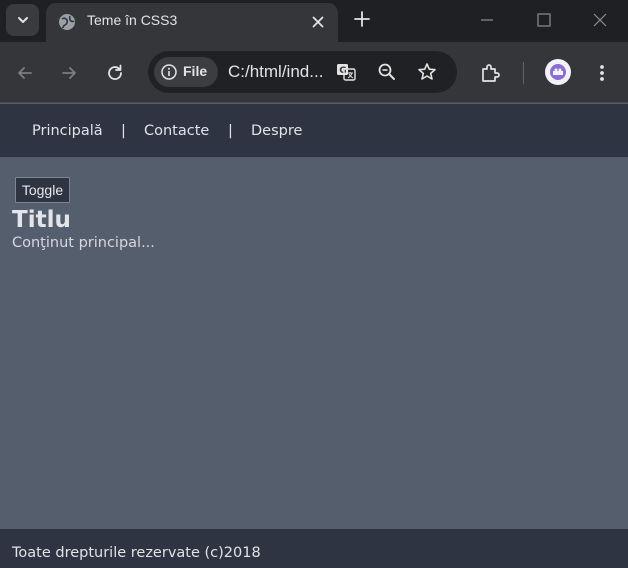  I want to click on avatar-icon, so click(558, 72).